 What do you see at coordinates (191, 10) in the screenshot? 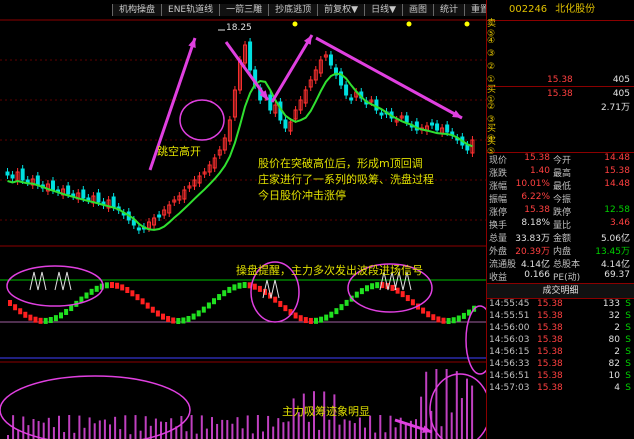
I see `toolbar-button-1: ENE轨道线` at bounding box center [191, 10].